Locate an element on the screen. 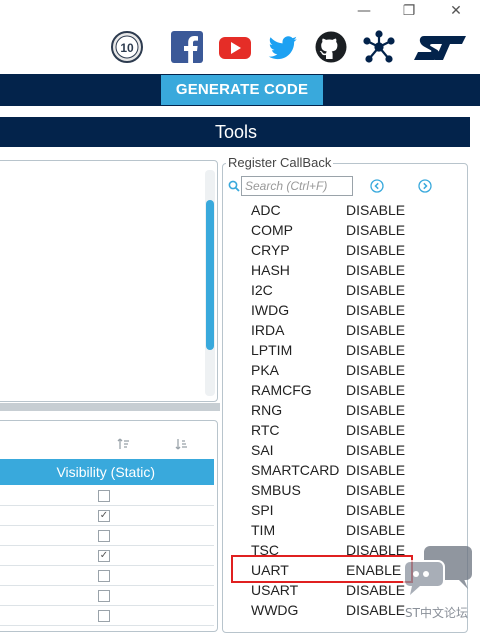 The width and height of the screenshot is (480, 633). callback-row-lptim: LPTIM DISABLE is located at coordinates (336, 350).